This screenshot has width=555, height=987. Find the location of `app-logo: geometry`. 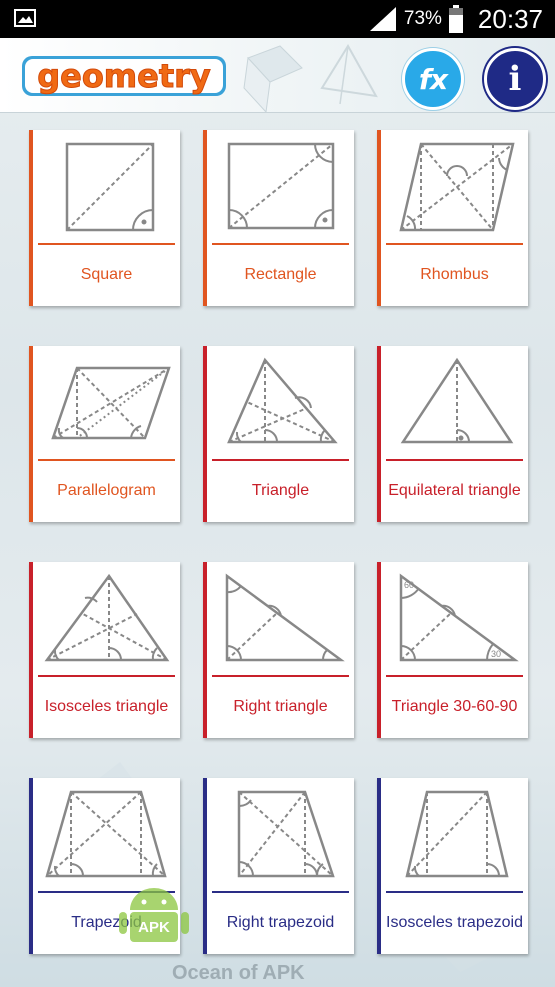

app-logo: geometry is located at coordinates (124, 76).